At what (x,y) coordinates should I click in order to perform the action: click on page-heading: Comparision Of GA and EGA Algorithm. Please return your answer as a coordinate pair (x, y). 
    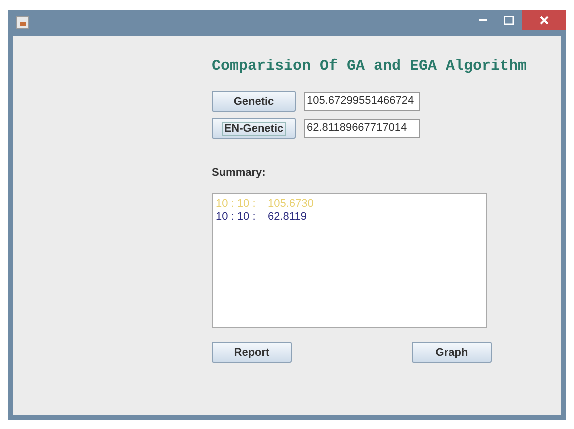
    Looking at the image, I should click on (370, 66).